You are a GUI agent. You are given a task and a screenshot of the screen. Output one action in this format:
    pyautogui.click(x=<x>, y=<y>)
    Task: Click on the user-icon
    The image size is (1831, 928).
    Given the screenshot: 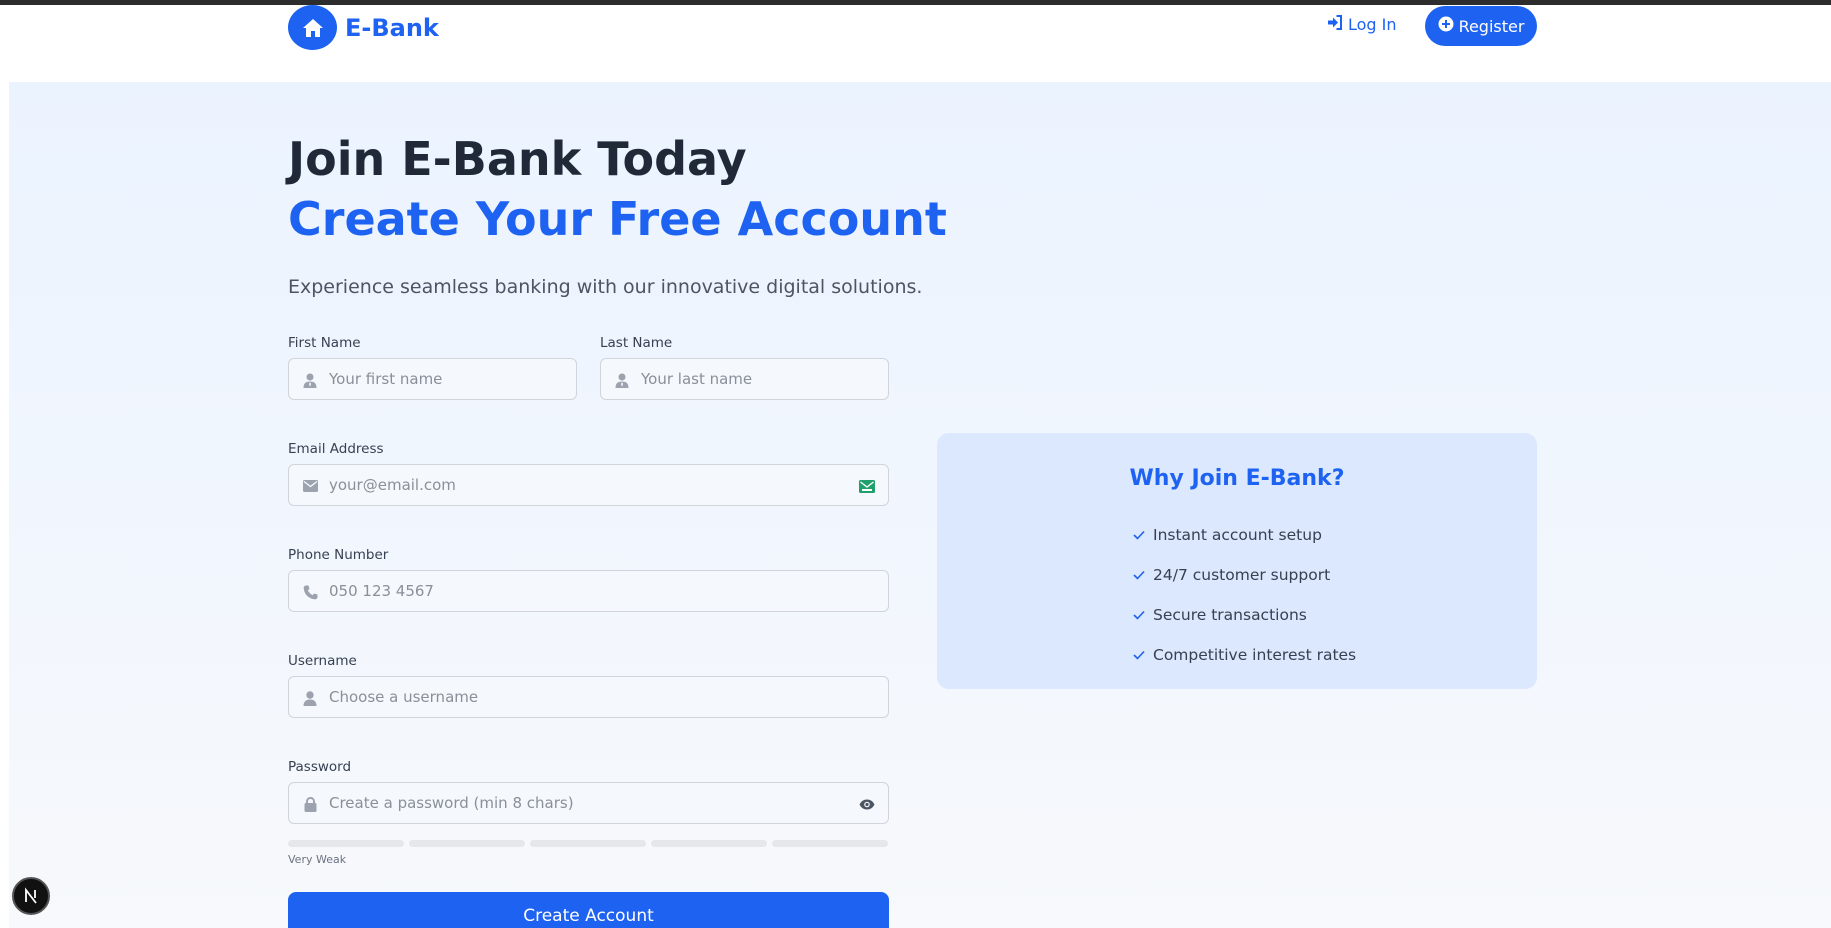 What is the action you would take?
    pyautogui.click(x=310, y=698)
    